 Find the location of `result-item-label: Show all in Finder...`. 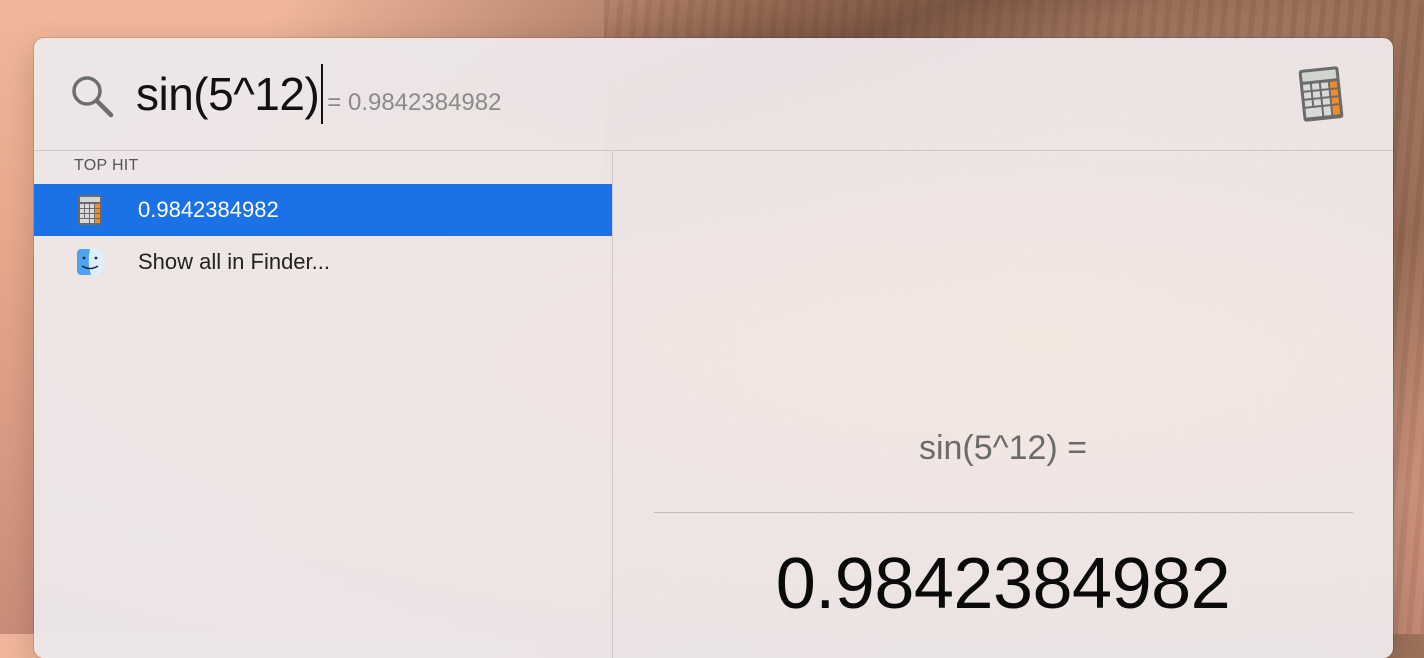

result-item-label: Show all in Finder... is located at coordinates (234, 261).